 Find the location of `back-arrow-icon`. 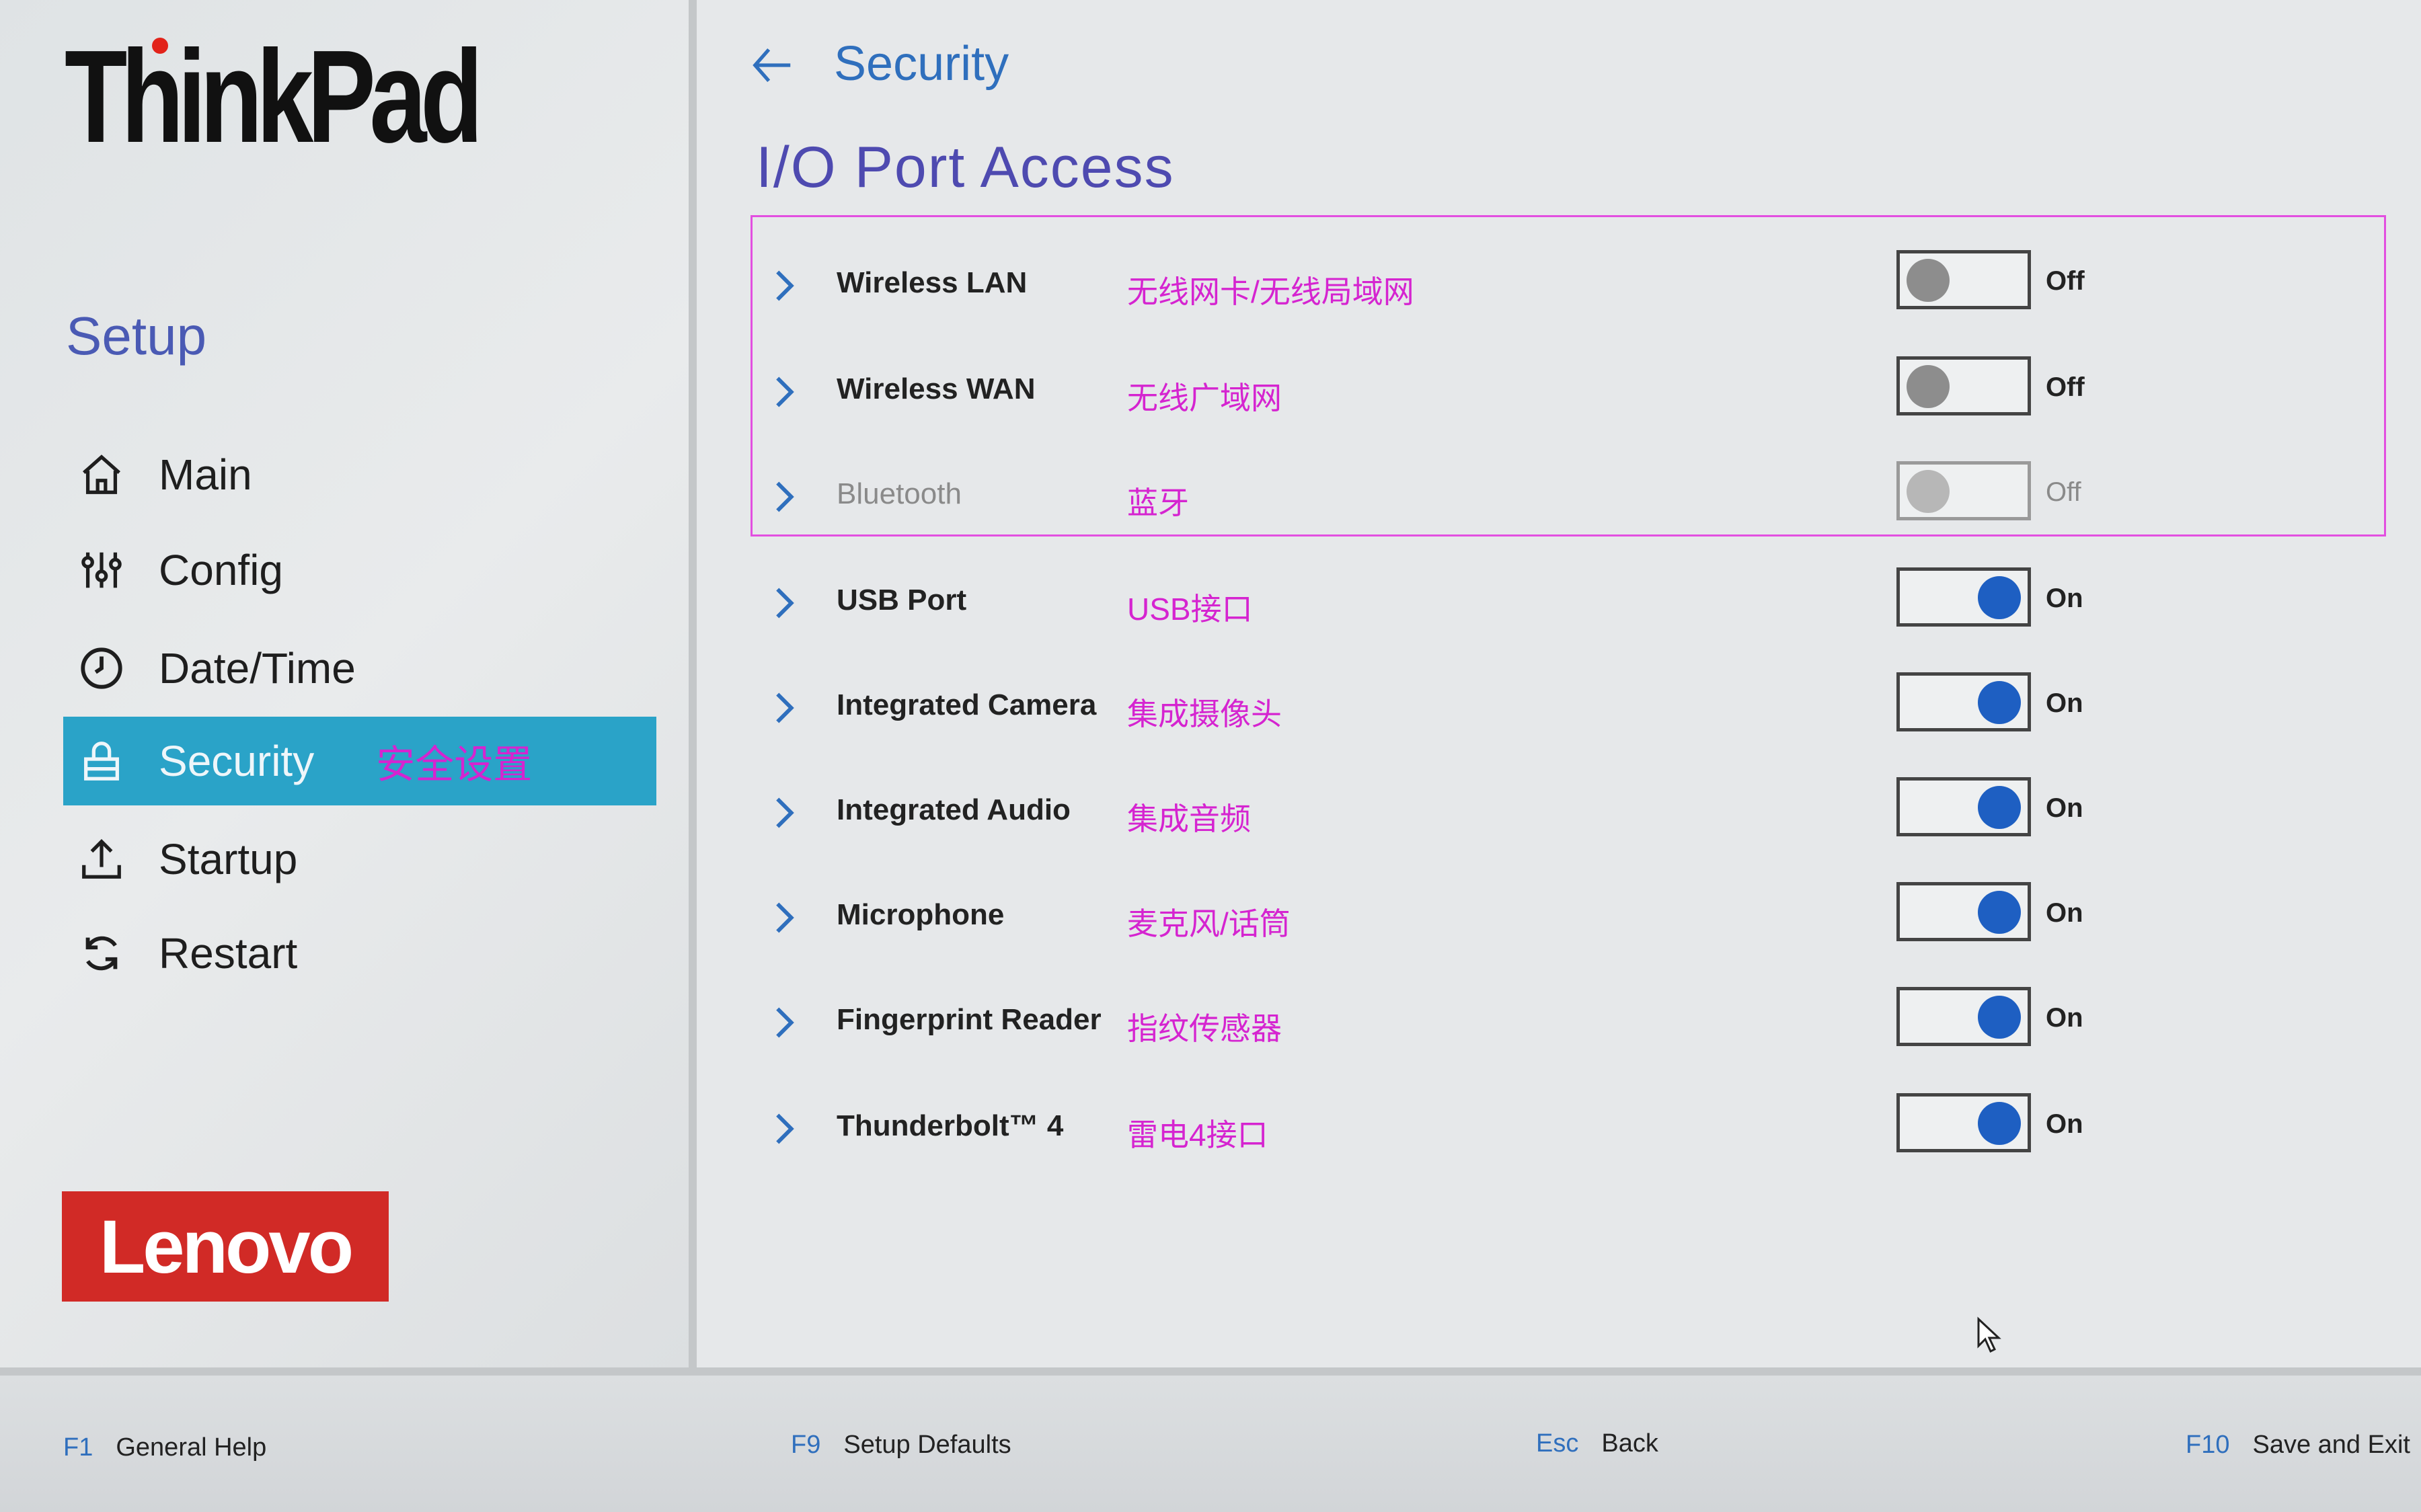

back-arrow-icon is located at coordinates (772, 65).